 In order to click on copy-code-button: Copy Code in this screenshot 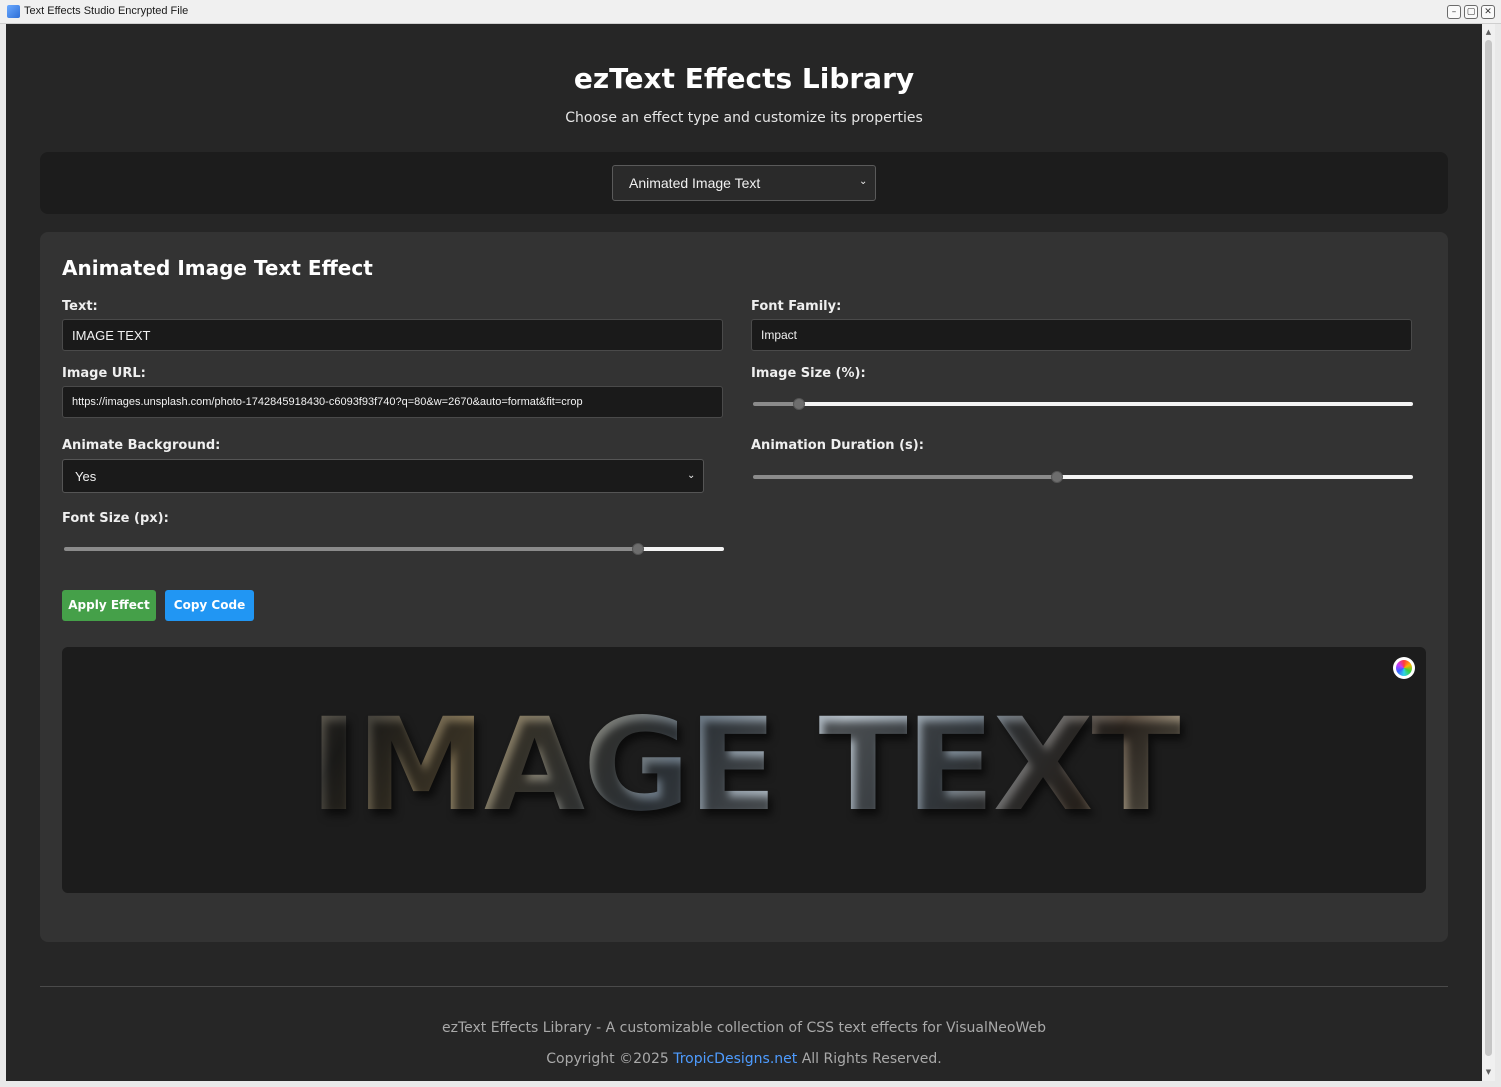, I will do `click(209, 605)`.